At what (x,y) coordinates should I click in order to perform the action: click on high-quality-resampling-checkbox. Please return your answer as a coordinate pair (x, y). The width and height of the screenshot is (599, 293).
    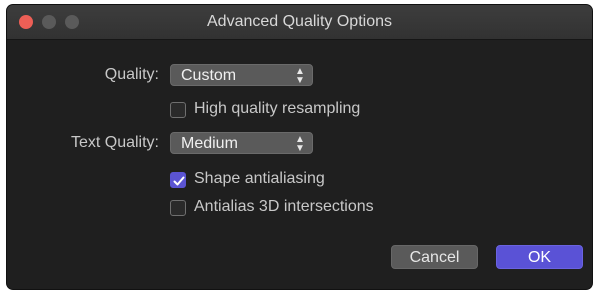
    Looking at the image, I should click on (178, 110).